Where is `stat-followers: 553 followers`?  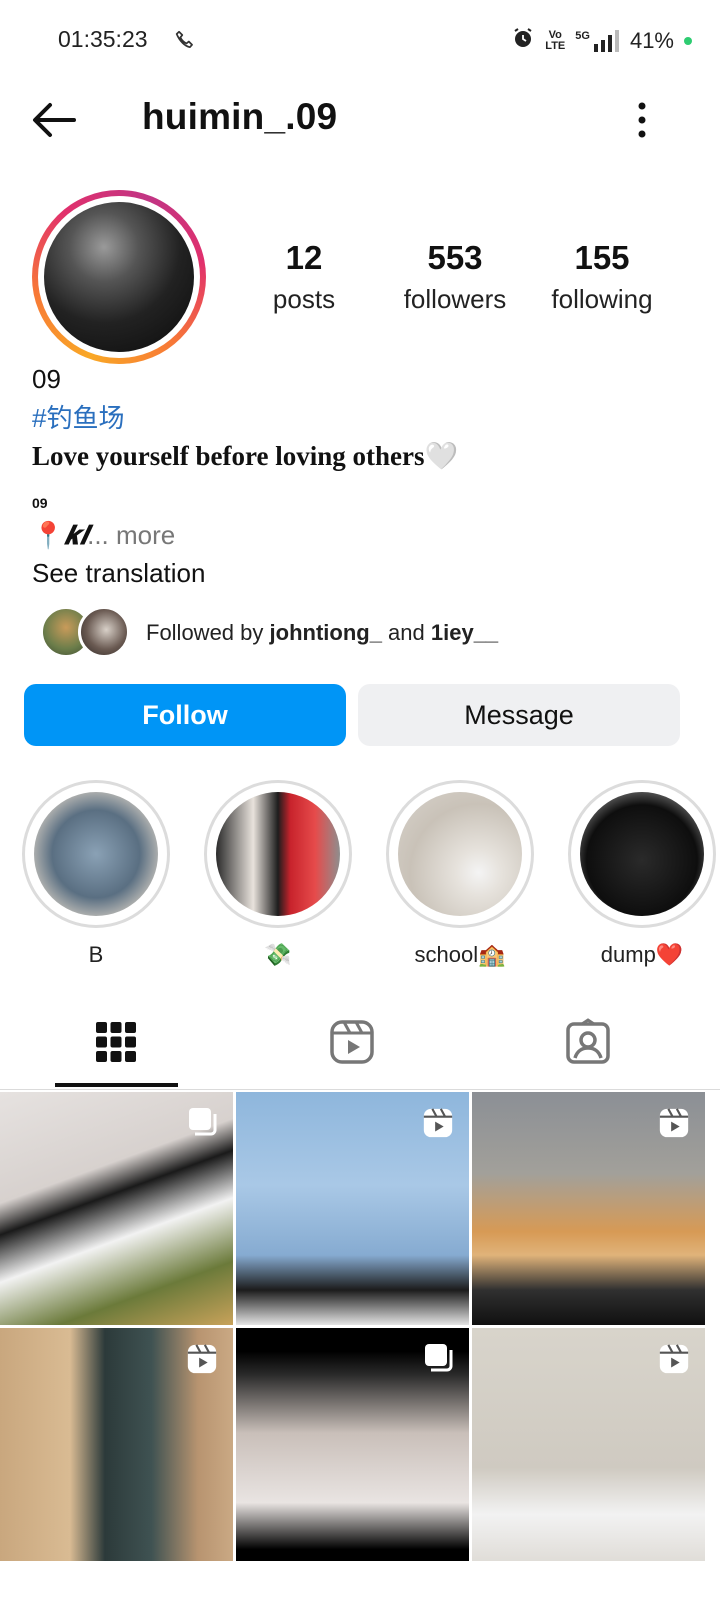 stat-followers: 553 followers is located at coordinates (455, 277).